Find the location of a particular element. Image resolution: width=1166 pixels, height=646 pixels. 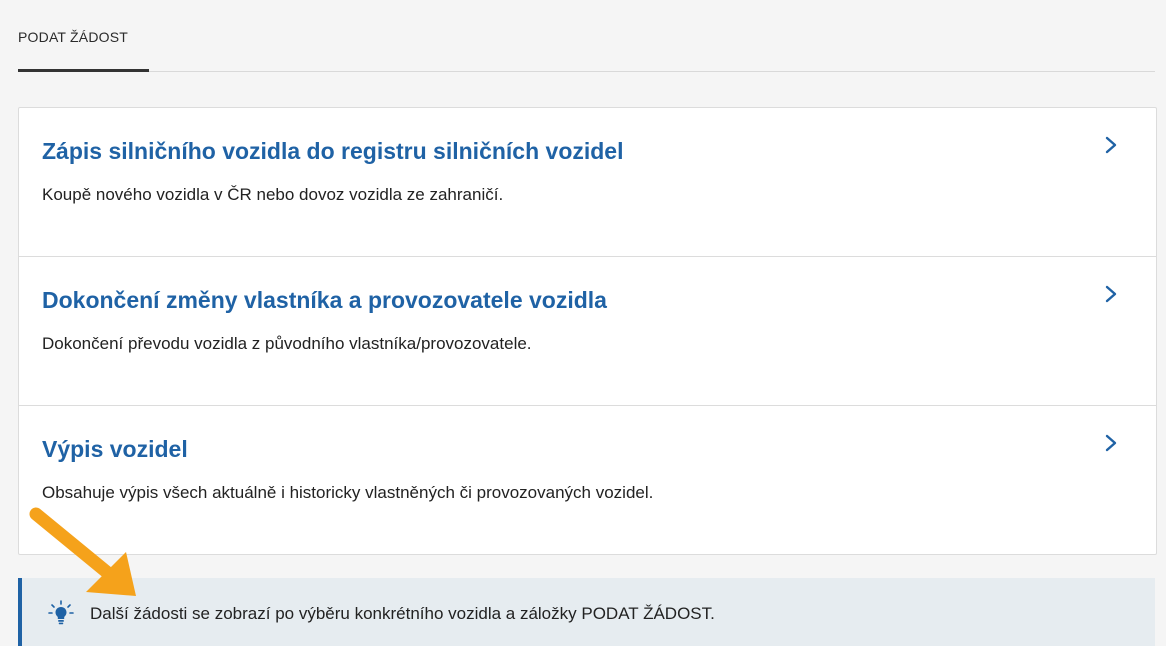

card-title: Výpis vozidel is located at coordinates (115, 449).